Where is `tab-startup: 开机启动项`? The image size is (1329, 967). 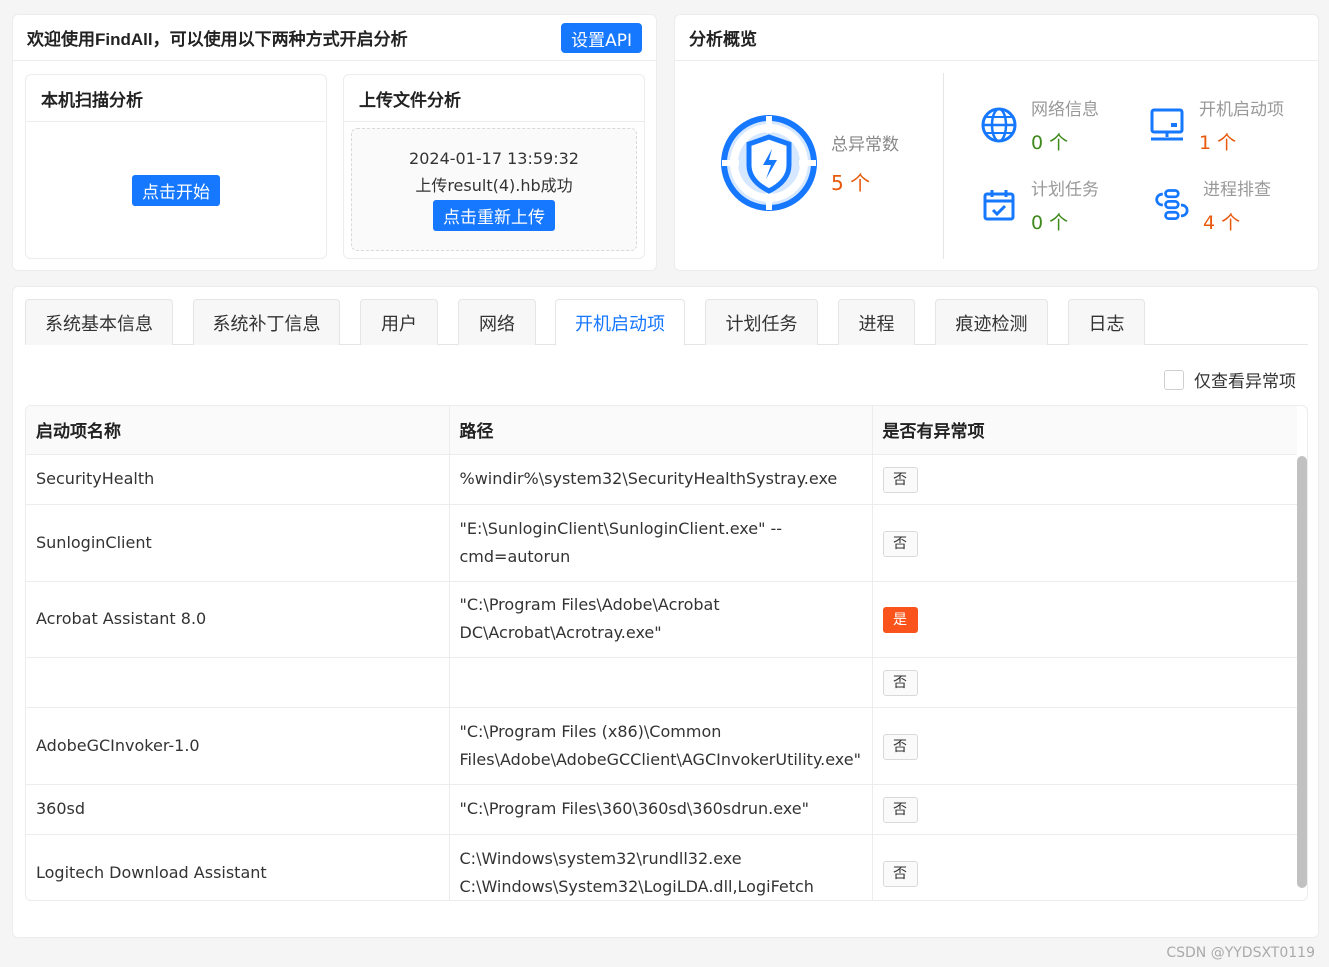
tab-startup: 开机启动项 is located at coordinates (620, 322).